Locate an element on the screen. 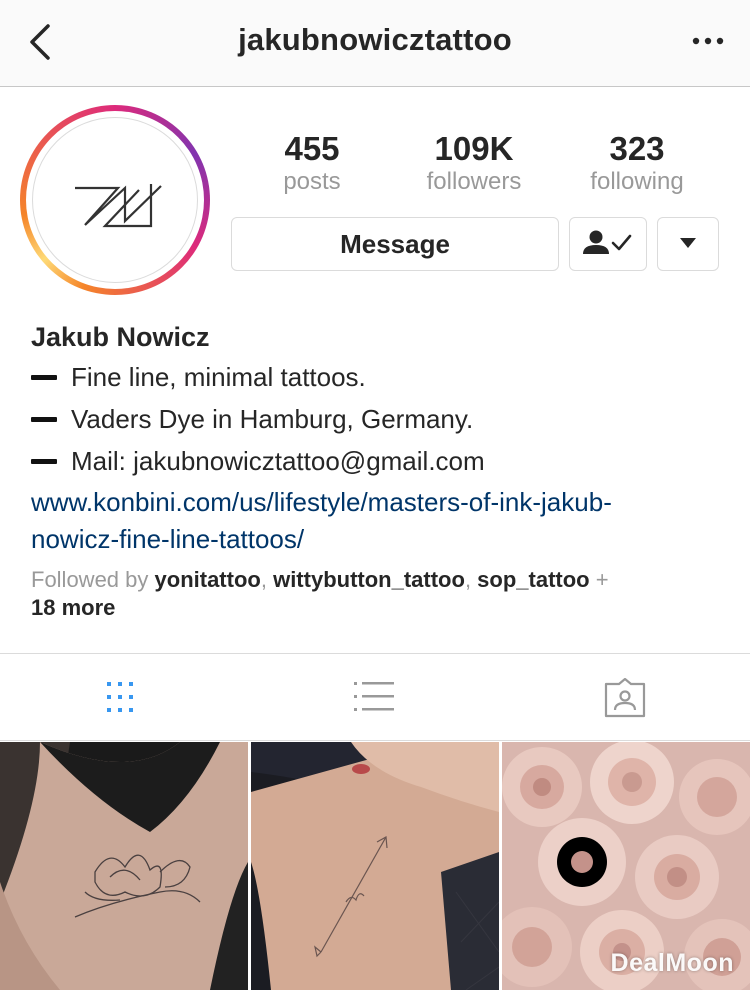 The image size is (750, 990). tattoo-thigh-photo is located at coordinates (124, 866).